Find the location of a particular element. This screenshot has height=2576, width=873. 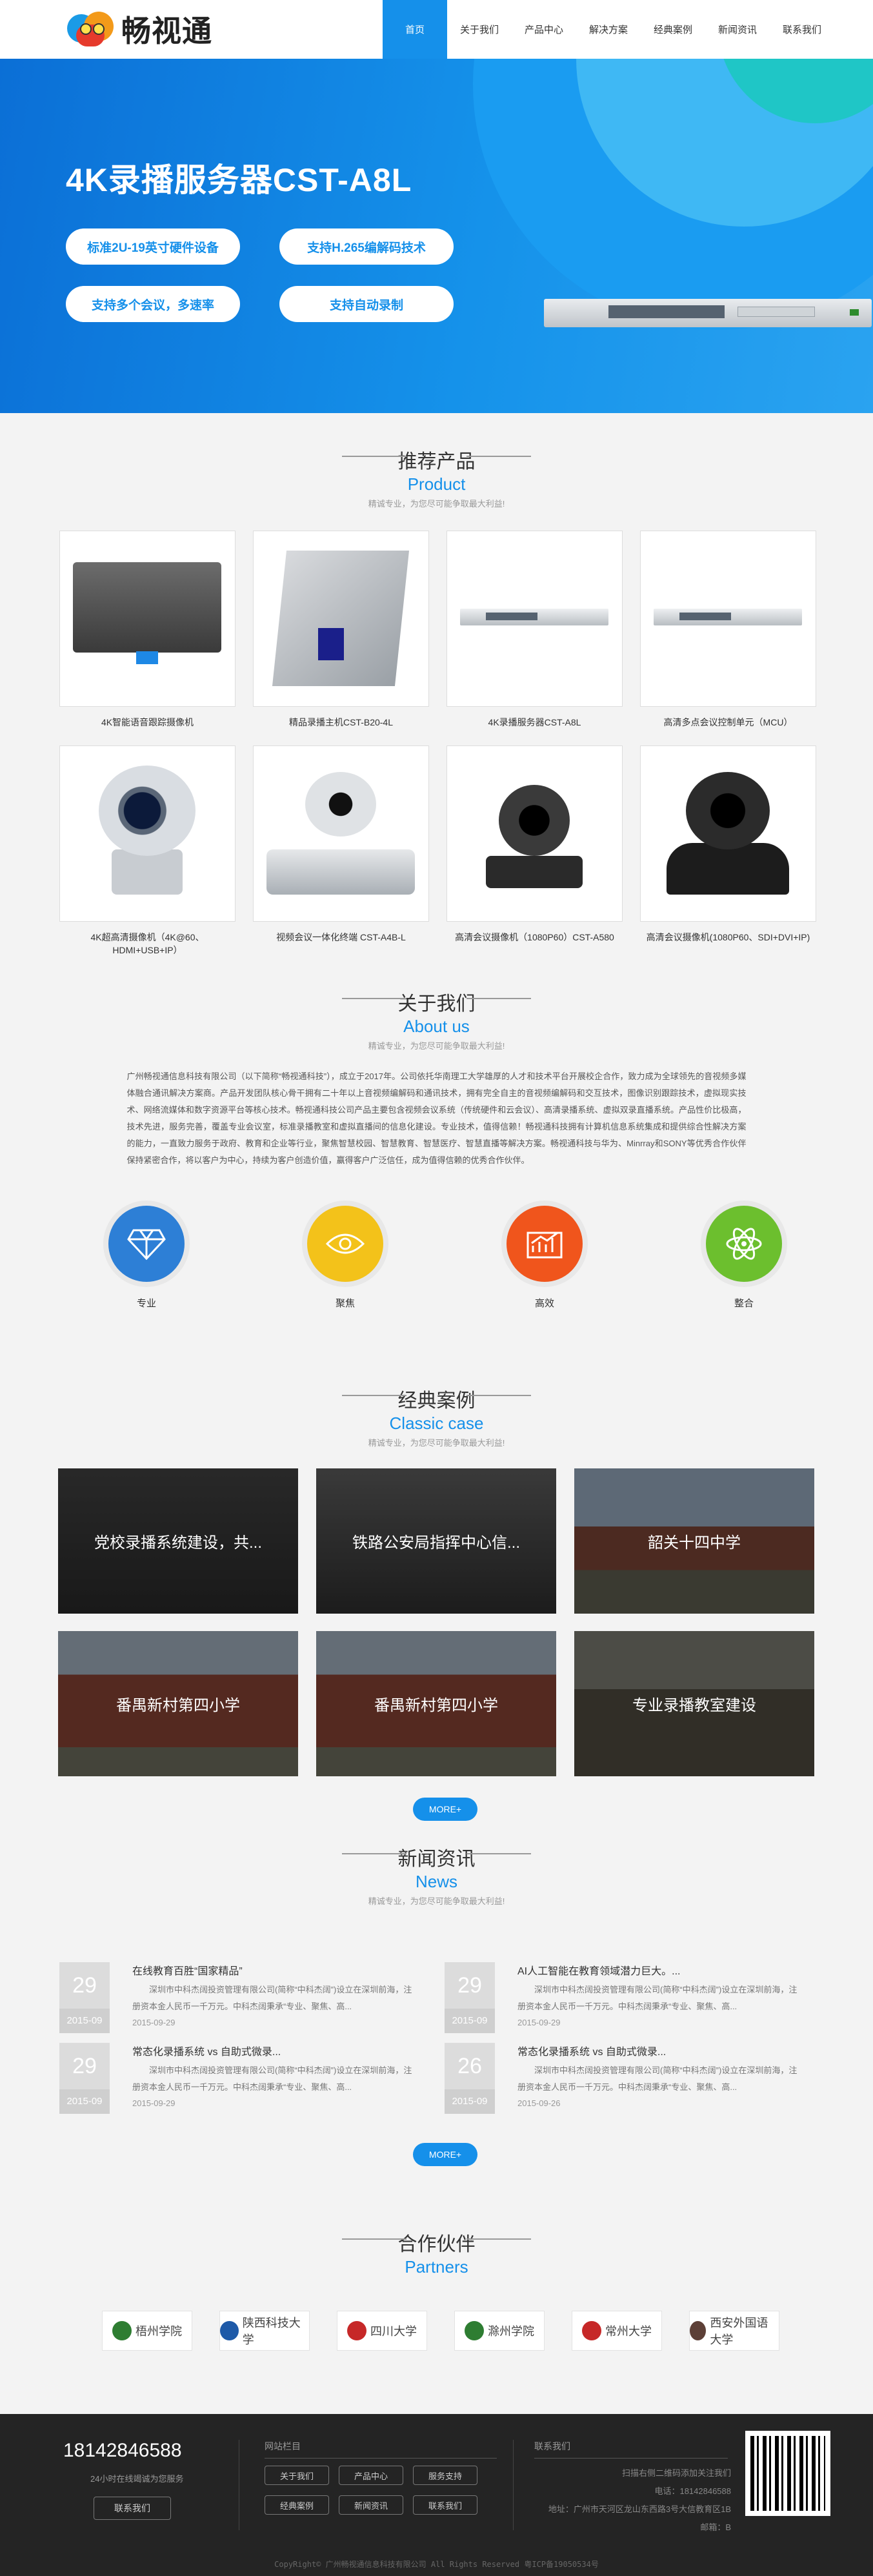

product-name: 高清多点会议控制单元（MCU） is located at coordinates (728, 722).